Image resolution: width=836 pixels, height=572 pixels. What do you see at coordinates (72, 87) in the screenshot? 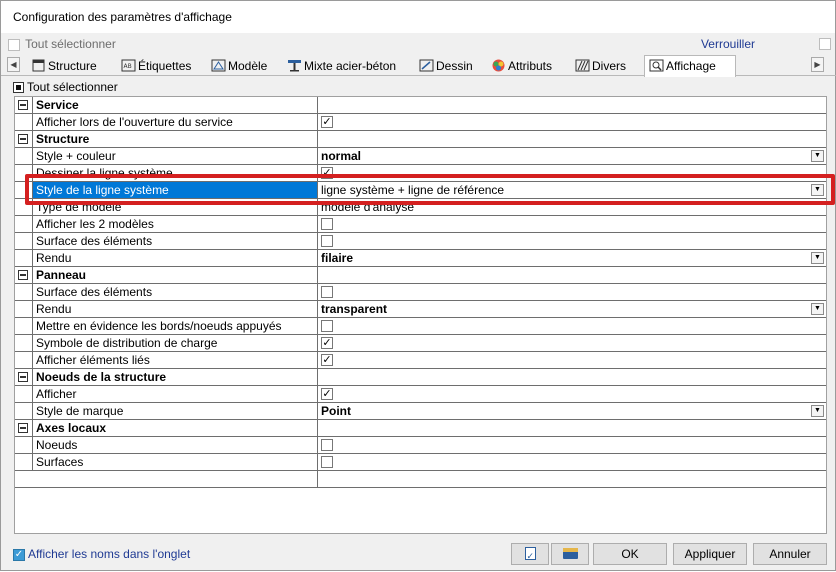
I see `grid-select-all-label: Tout sélectionner` at bounding box center [72, 87].